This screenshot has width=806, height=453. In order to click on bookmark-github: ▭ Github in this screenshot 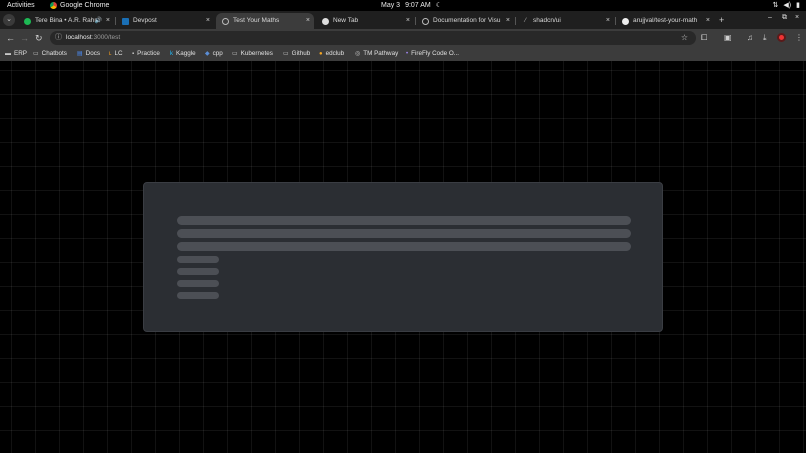, I will do `click(296, 54)`.